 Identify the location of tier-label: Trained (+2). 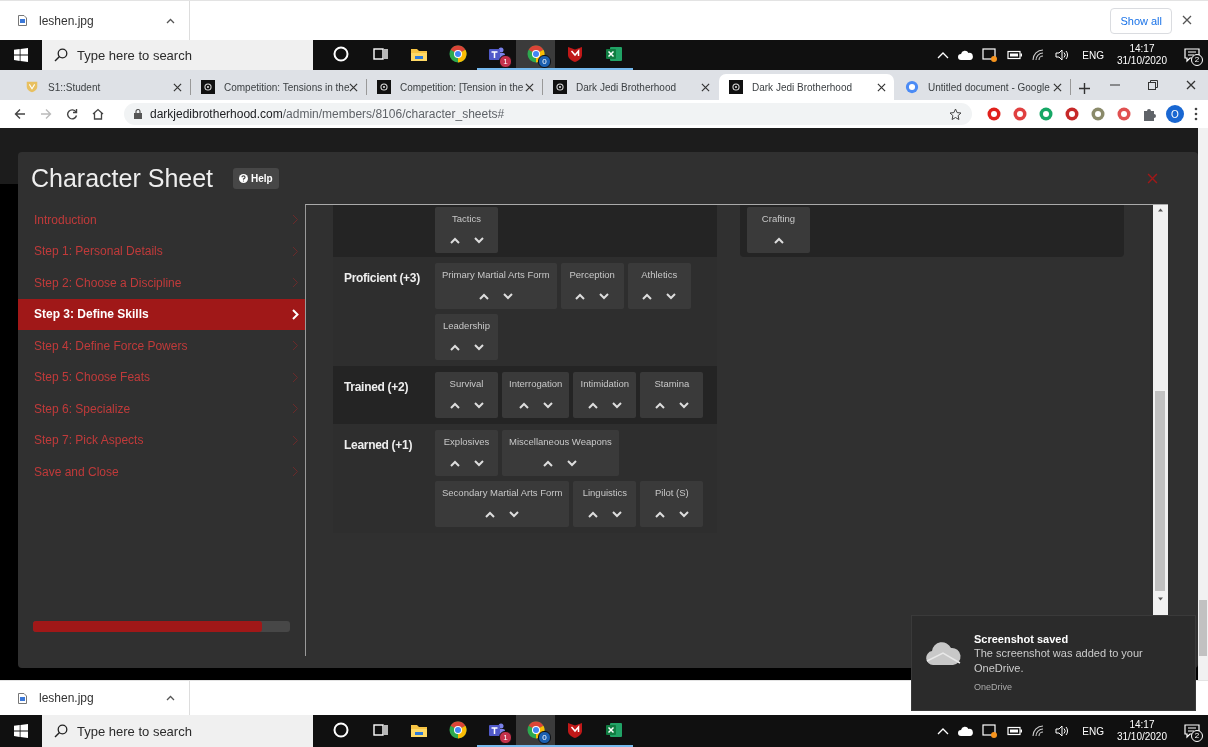
(377, 387).